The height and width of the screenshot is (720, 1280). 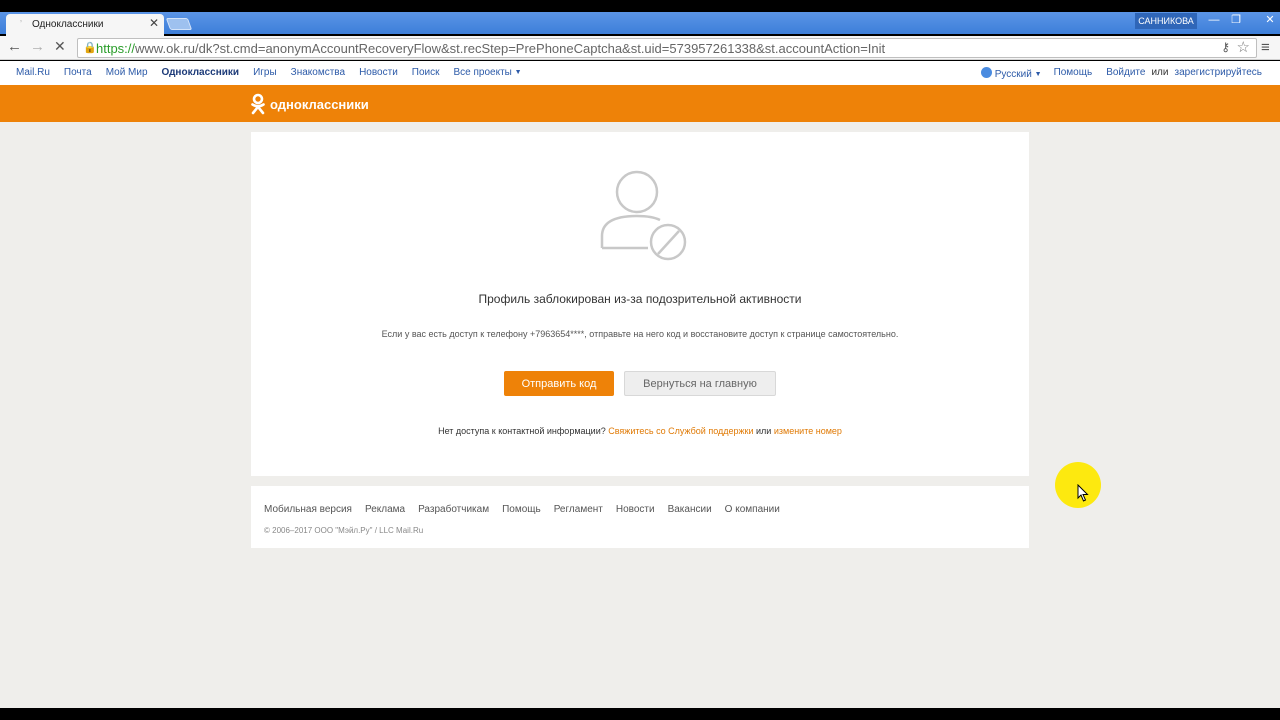 What do you see at coordinates (700, 383) in the screenshot?
I see `return-home-button: Вернуться на главную` at bounding box center [700, 383].